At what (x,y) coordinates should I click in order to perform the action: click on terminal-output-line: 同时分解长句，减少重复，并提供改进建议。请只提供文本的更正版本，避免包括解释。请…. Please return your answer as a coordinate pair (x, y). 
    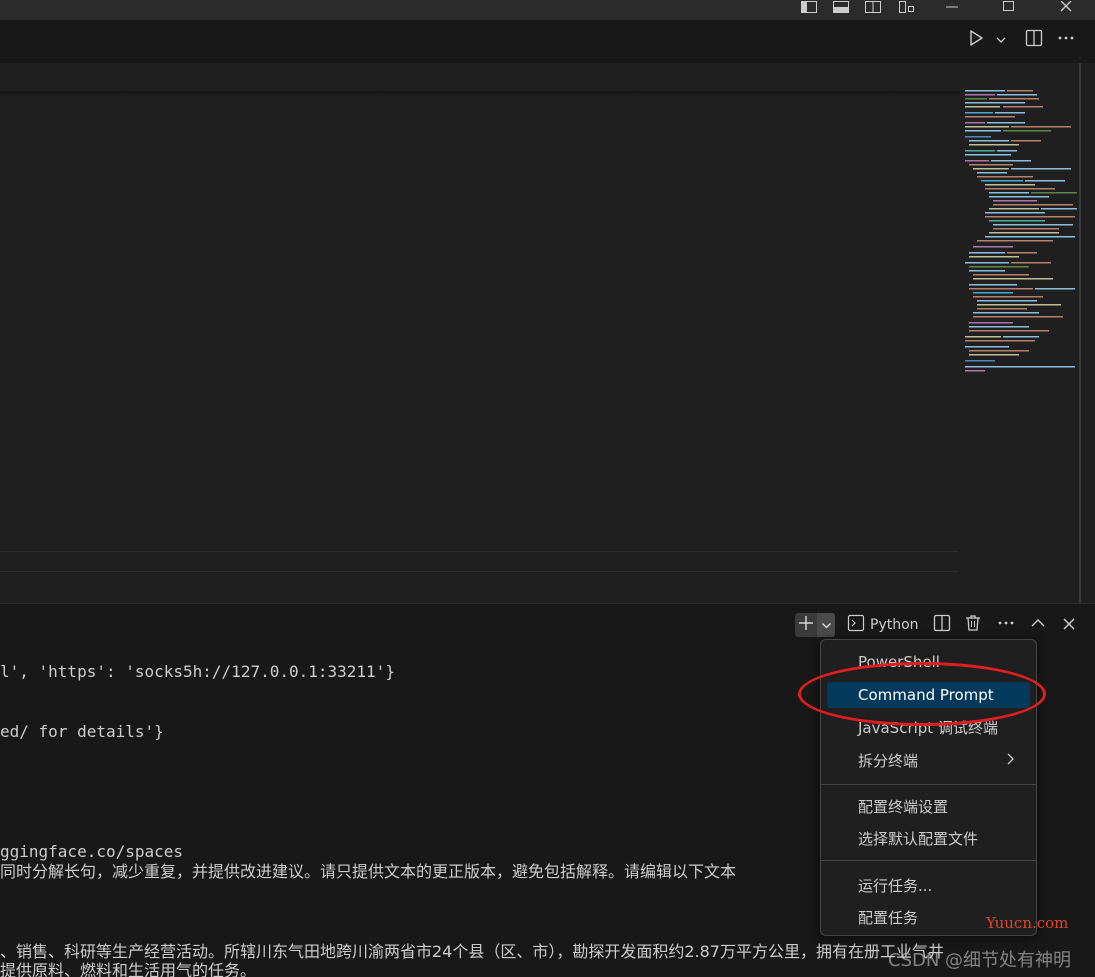
    Looking at the image, I should click on (368, 871).